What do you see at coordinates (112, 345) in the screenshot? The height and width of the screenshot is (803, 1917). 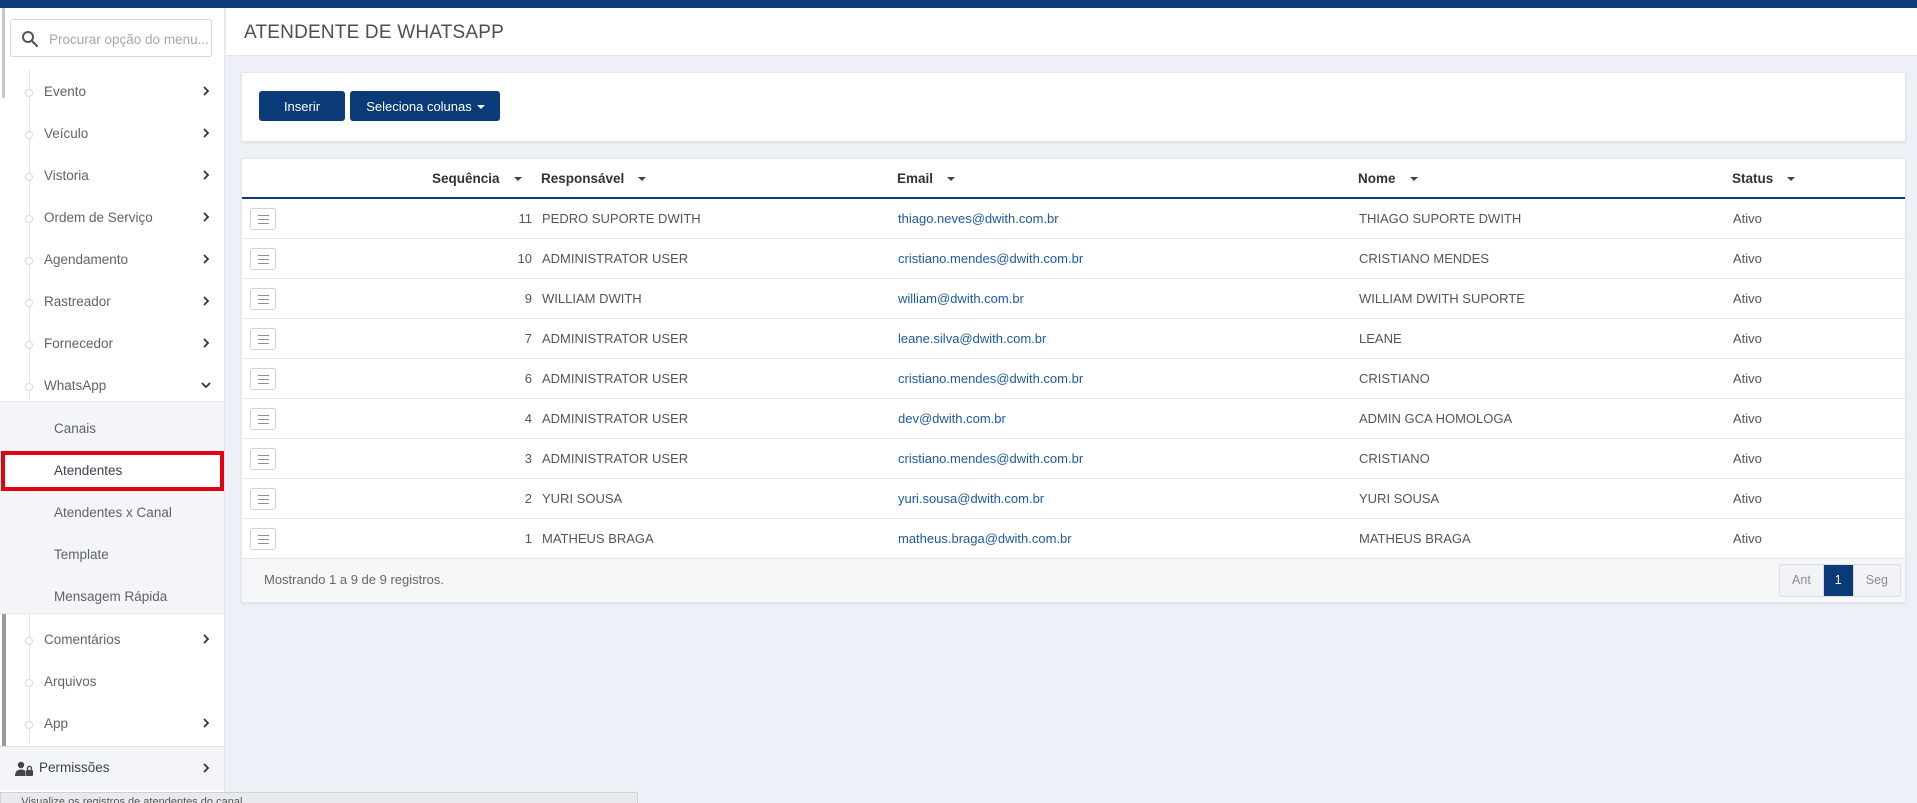 I see `sidebar-item-fornecedor: Fornecedor` at bounding box center [112, 345].